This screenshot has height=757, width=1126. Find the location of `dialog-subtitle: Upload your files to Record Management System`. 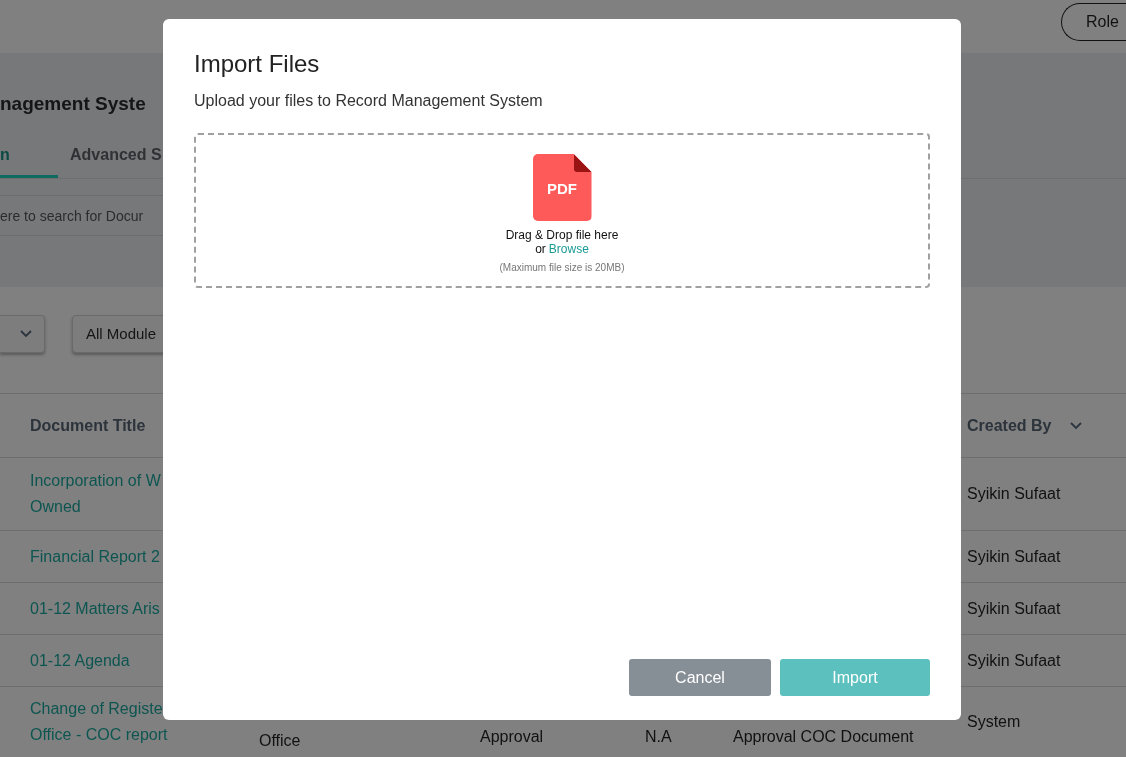

dialog-subtitle: Upload your files to Record Management System is located at coordinates (368, 101).